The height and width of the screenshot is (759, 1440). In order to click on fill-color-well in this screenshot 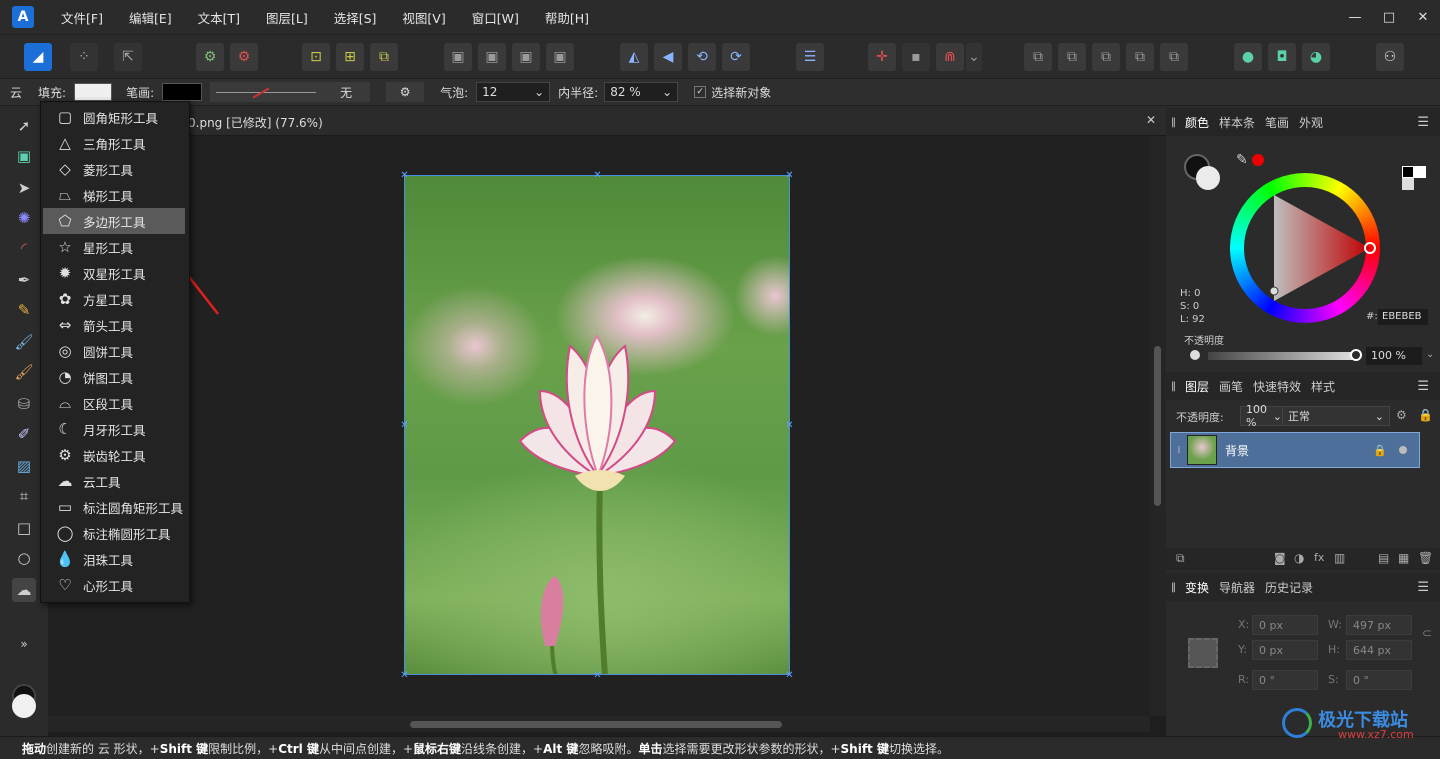, I will do `click(1208, 178)`.